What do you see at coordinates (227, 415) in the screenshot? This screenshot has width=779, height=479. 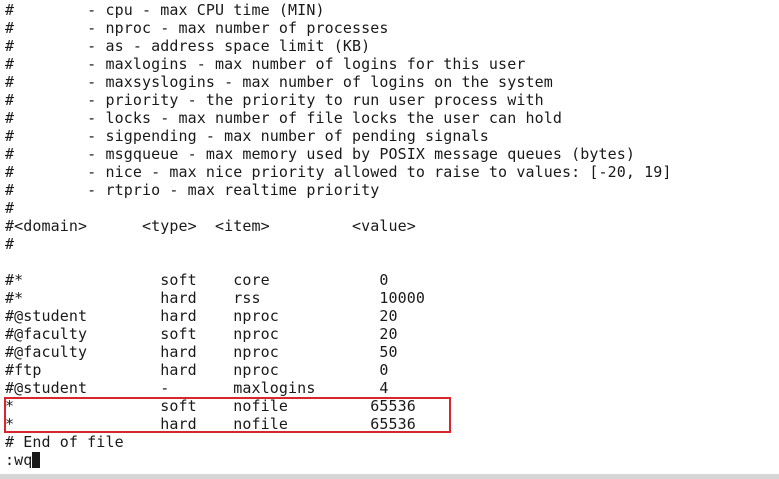 I see `highlight-annotation-box` at bounding box center [227, 415].